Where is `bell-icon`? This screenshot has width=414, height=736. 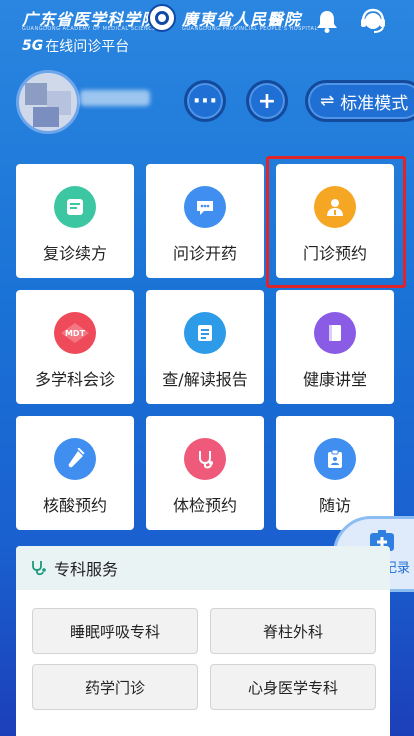 bell-icon is located at coordinates (327, 21).